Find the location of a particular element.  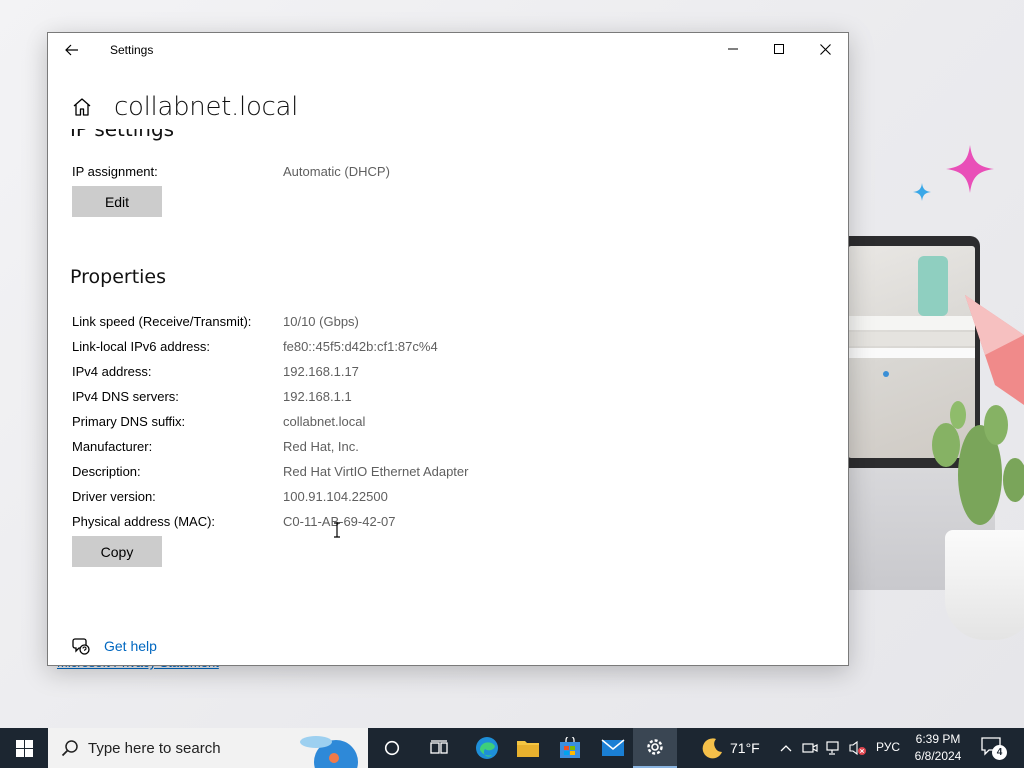

property-value: fe80::45f5:d42b:cf1:87c%4 is located at coordinates (360, 346).